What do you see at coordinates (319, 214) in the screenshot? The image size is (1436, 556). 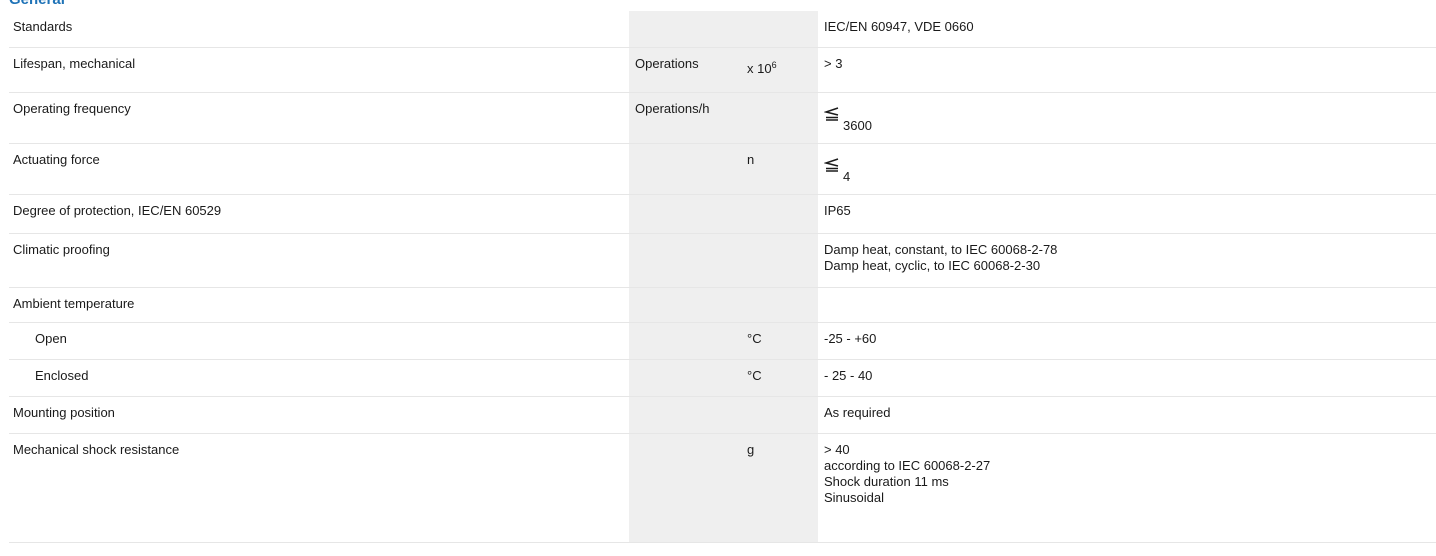 I see `row-label: Degree of protection, IEC/EN 60529` at bounding box center [319, 214].